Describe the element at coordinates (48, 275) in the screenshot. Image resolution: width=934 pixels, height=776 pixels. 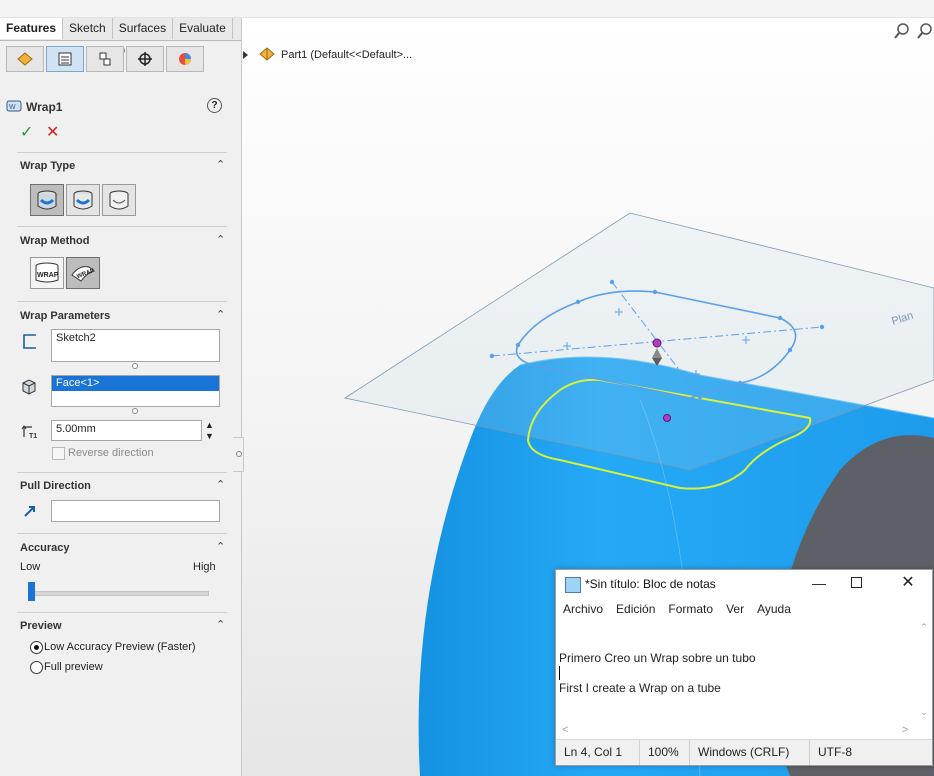
I see `svg-text: WRAP` at that location.